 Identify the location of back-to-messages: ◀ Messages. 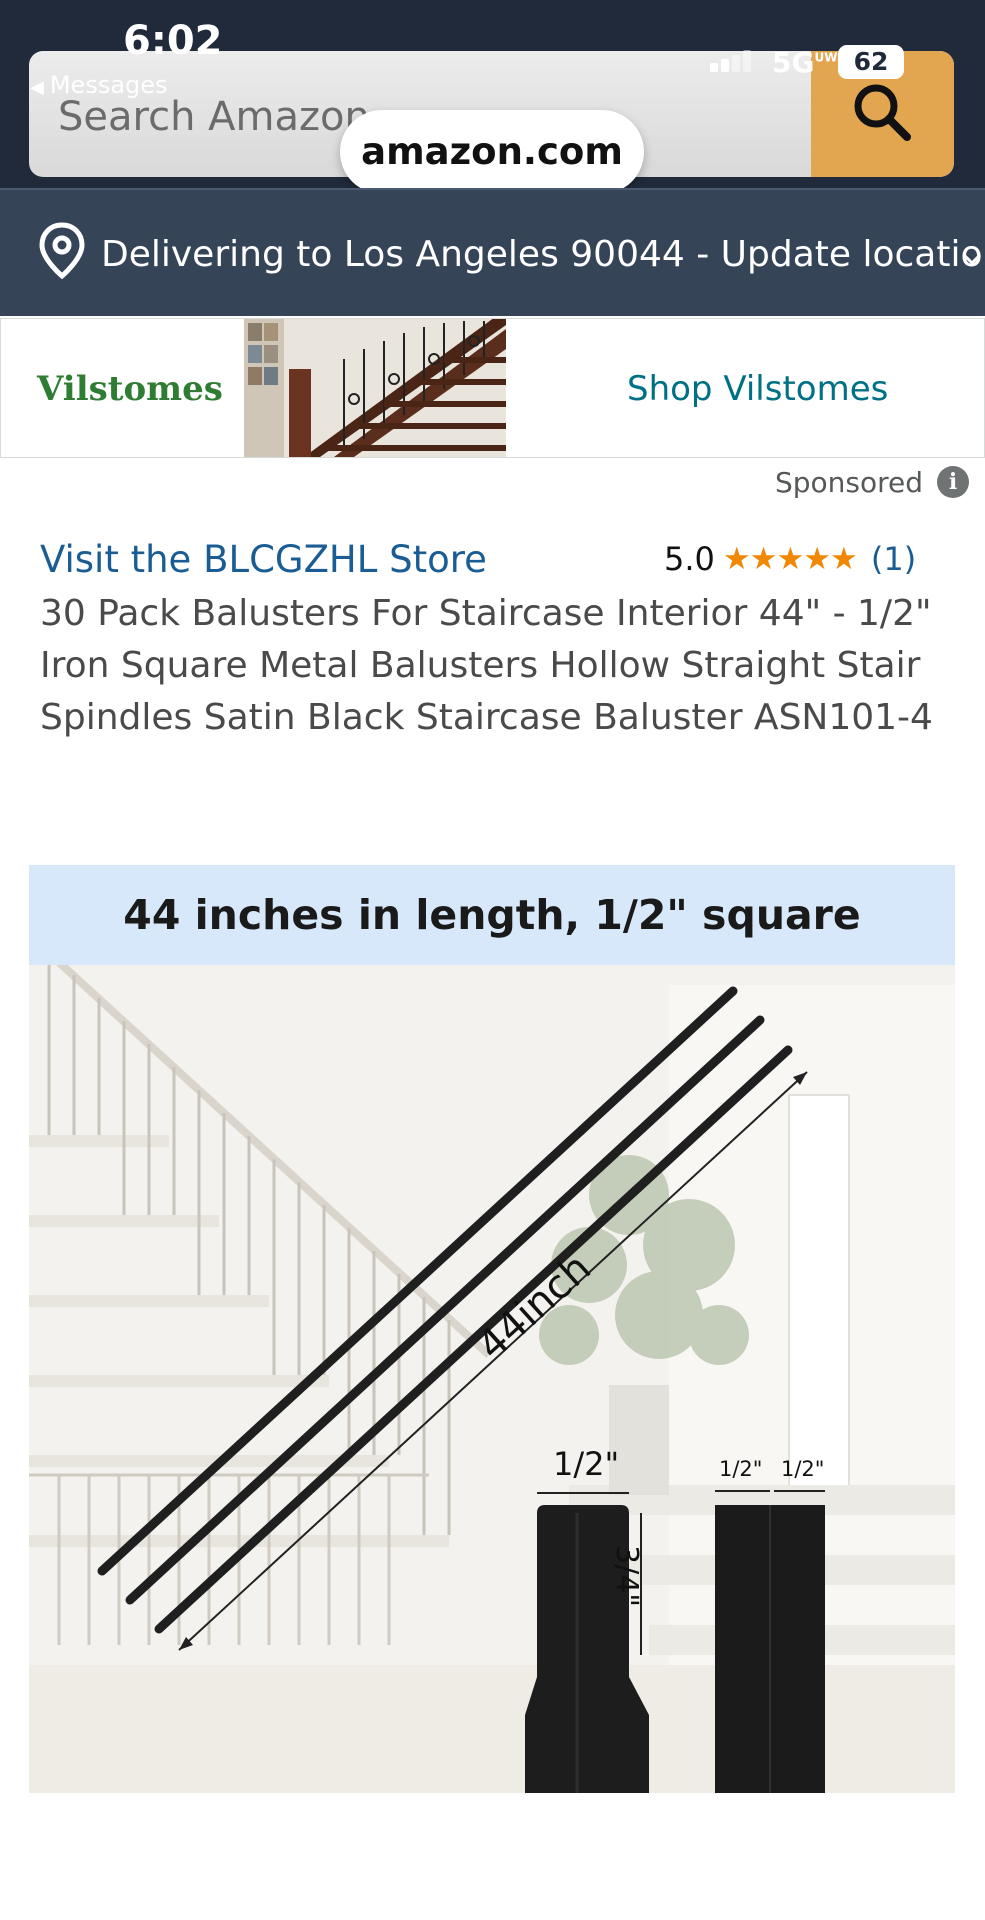
(99, 85).